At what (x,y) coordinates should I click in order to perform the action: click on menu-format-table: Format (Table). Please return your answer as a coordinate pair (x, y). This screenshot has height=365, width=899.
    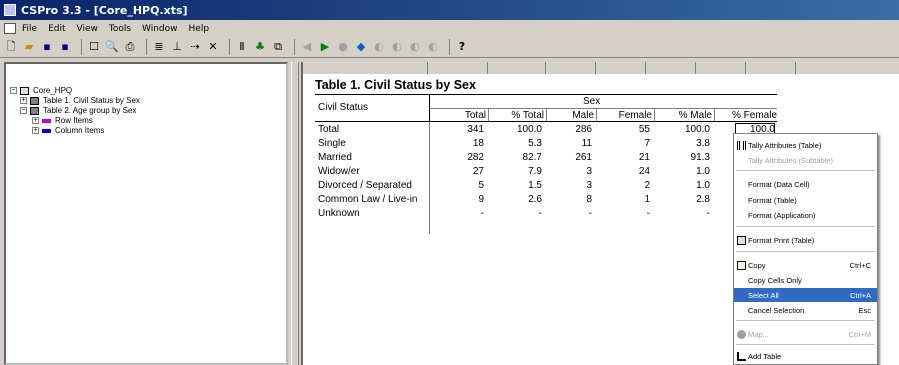
    Looking at the image, I should click on (805, 200).